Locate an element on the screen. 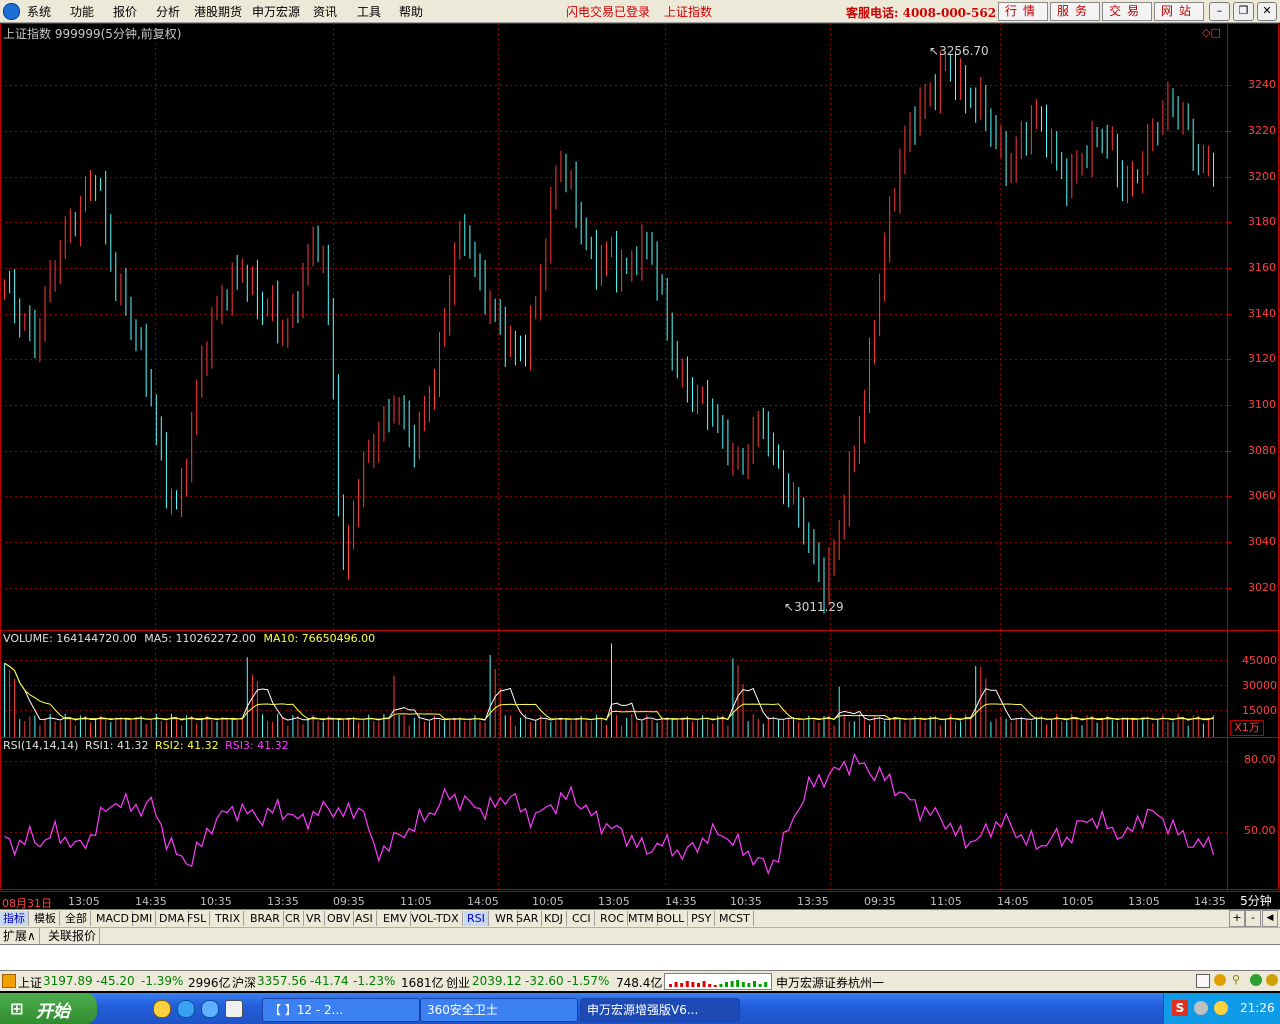 The width and height of the screenshot is (1280, 1024). ie-quicklaunch-icon is located at coordinates (210, 1009).